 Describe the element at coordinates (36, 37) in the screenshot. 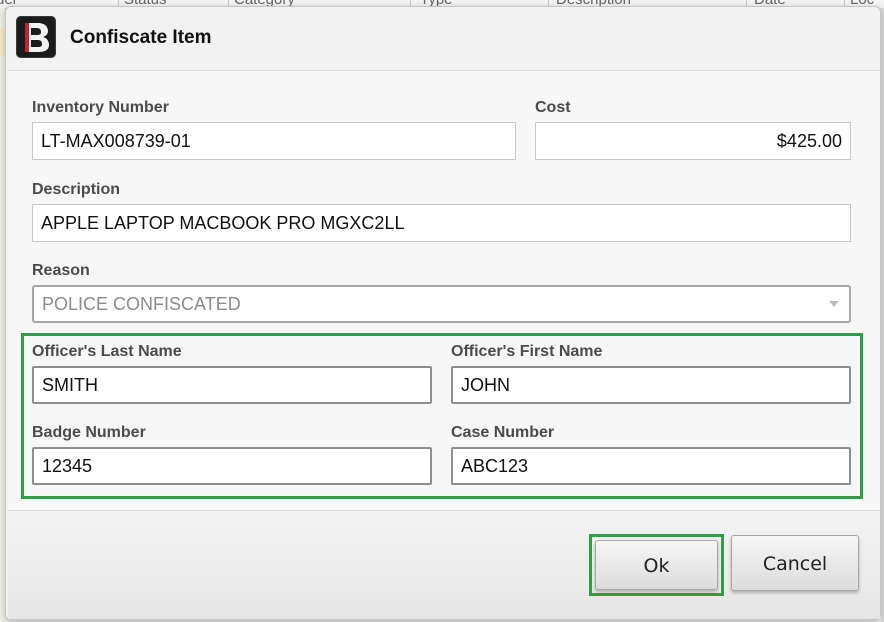

I see `b-logo-icon` at that location.